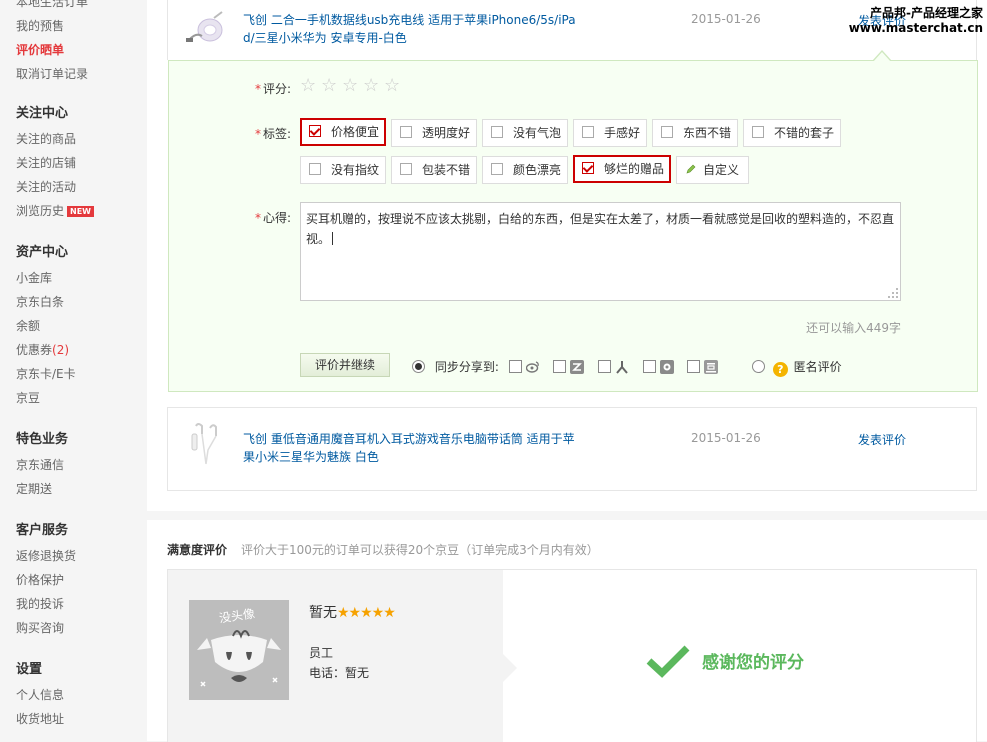  I want to click on star-icon-3: ☆, so click(350, 86).